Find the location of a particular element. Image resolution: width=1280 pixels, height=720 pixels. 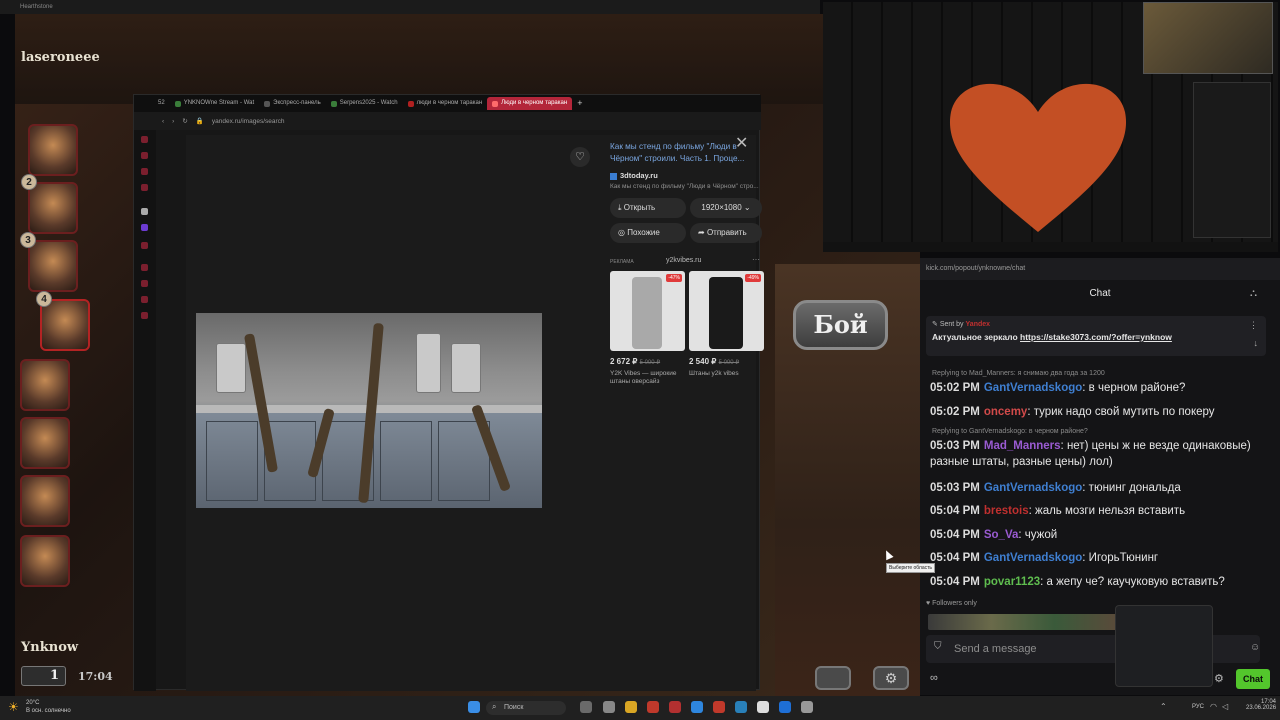

users-icon: ⛬ is located at coordinates (1253, 293).